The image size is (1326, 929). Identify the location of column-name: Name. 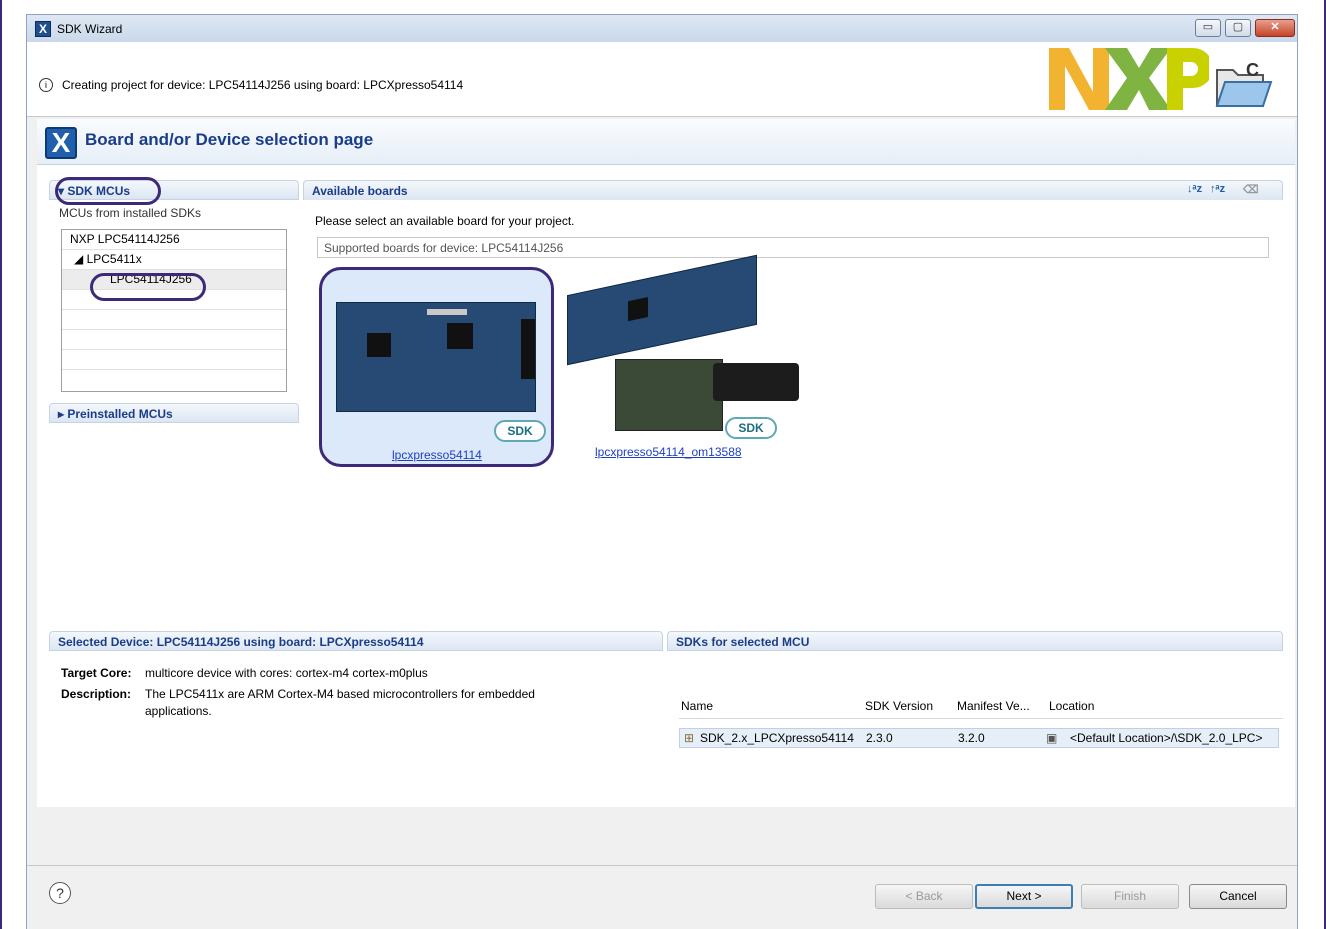
(697, 706).